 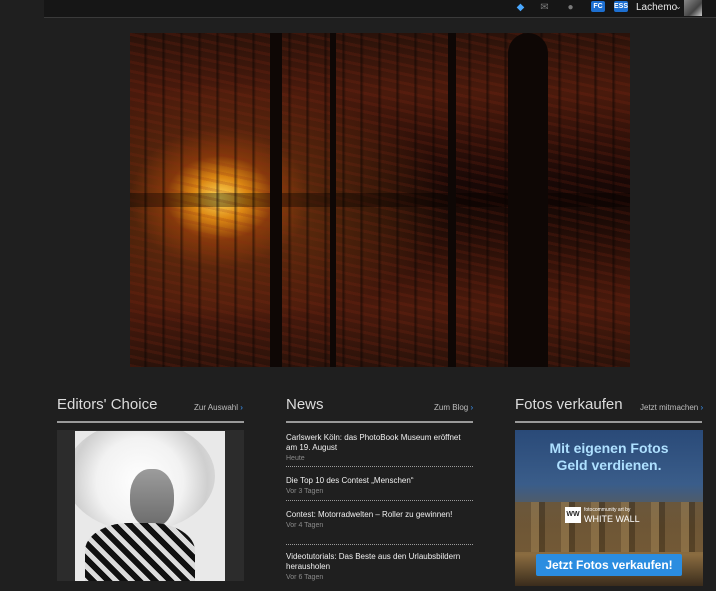 I want to click on news-date: Heute, so click(x=295, y=458).